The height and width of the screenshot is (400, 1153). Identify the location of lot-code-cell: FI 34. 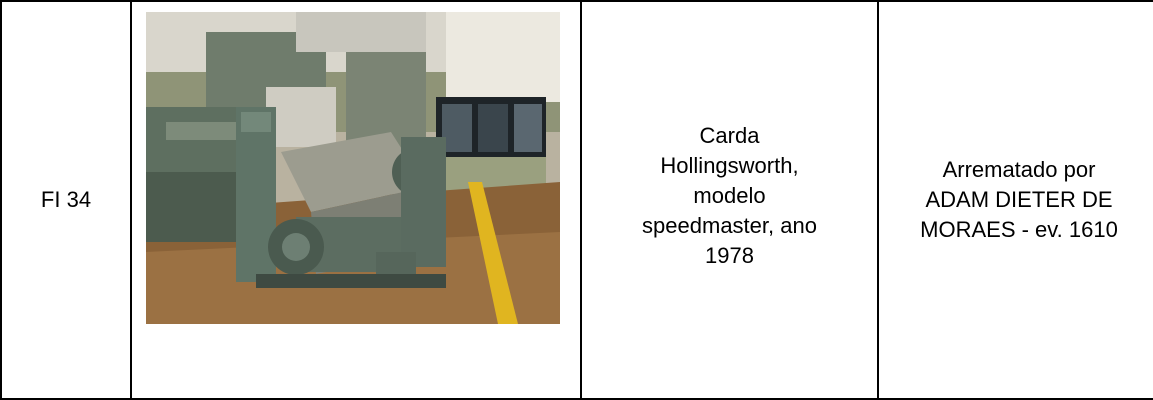
(66, 200).